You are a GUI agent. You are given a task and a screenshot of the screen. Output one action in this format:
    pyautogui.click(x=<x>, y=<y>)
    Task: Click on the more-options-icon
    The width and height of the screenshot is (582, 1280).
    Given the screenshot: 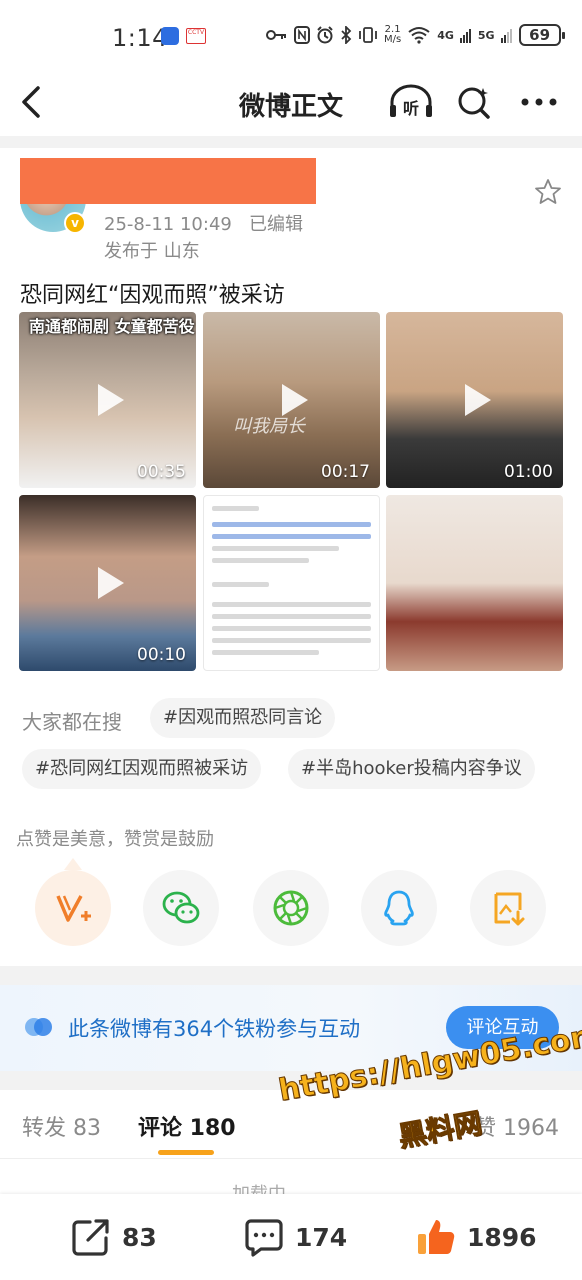 What is the action you would take?
    pyautogui.click(x=539, y=102)
    